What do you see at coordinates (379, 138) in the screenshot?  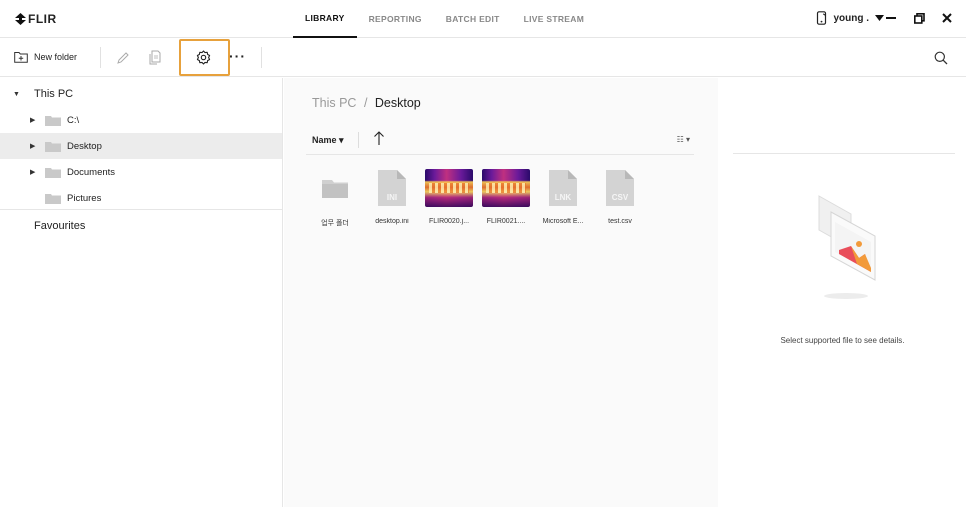 I see `sort-ascending-icon` at bounding box center [379, 138].